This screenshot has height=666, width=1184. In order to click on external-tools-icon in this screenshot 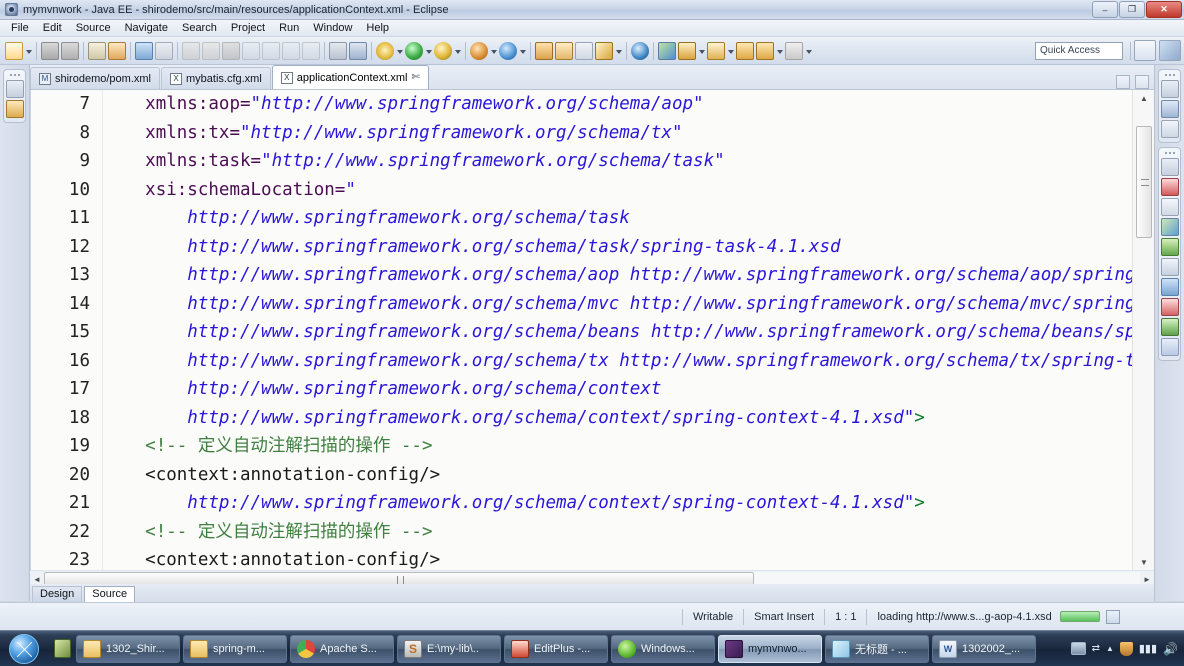, I will do `click(385, 50)`.